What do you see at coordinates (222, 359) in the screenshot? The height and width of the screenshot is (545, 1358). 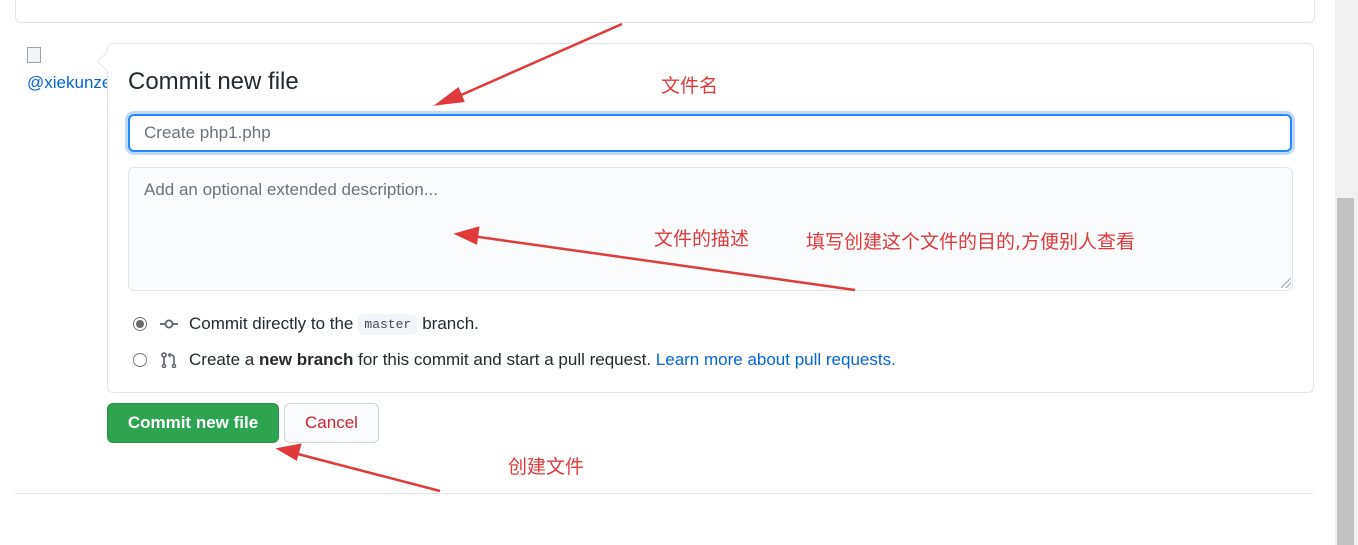 I see `new-branch-prefix: Create a` at bounding box center [222, 359].